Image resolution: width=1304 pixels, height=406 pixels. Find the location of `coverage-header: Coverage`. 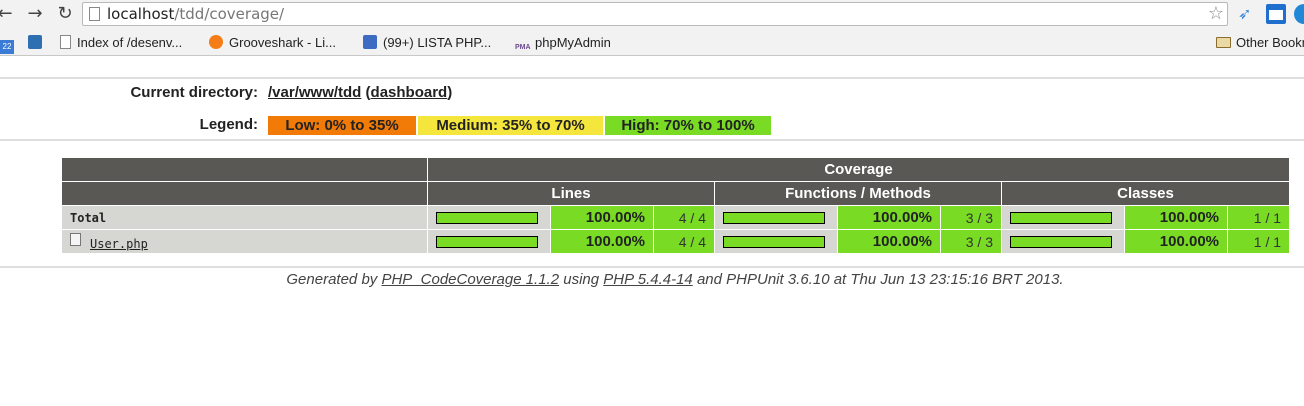

coverage-header: Coverage is located at coordinates (858, 169).